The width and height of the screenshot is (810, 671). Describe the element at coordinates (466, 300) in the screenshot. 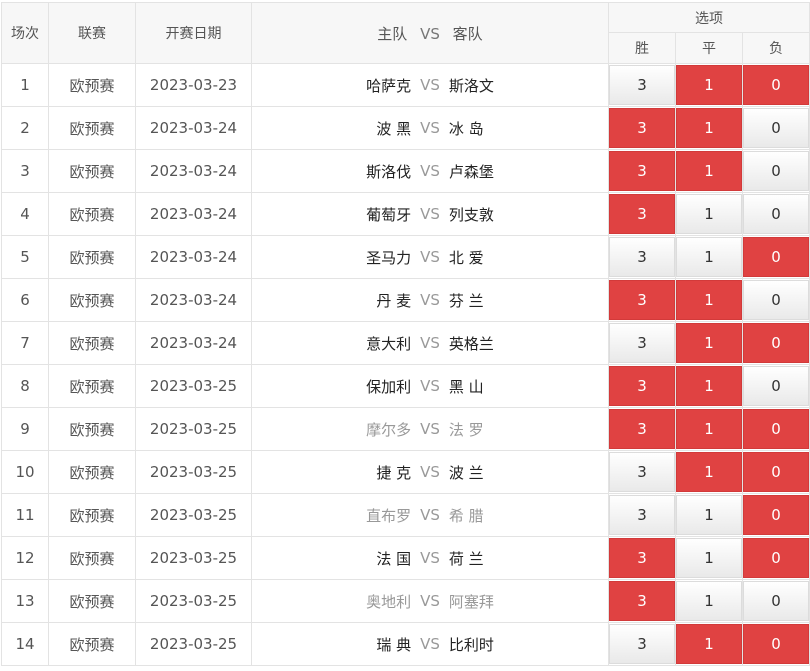

I see `away-team: 芬 兰` at that location.